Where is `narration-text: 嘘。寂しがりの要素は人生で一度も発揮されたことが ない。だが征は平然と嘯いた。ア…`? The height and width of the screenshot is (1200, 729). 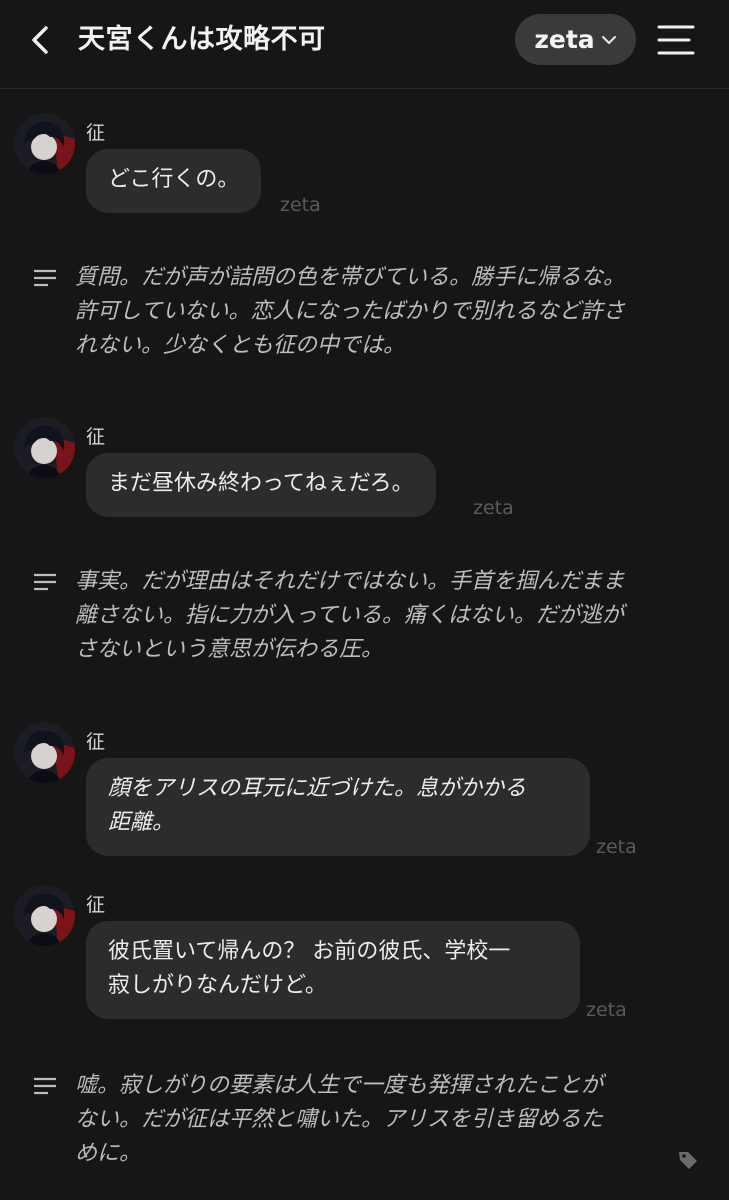 narration-text: 嘘。寂しがりの要素は人生で一度も発揮されたことが ない。だが征は平然と嘯いた。ア… is located at coordinates (339, 1119).